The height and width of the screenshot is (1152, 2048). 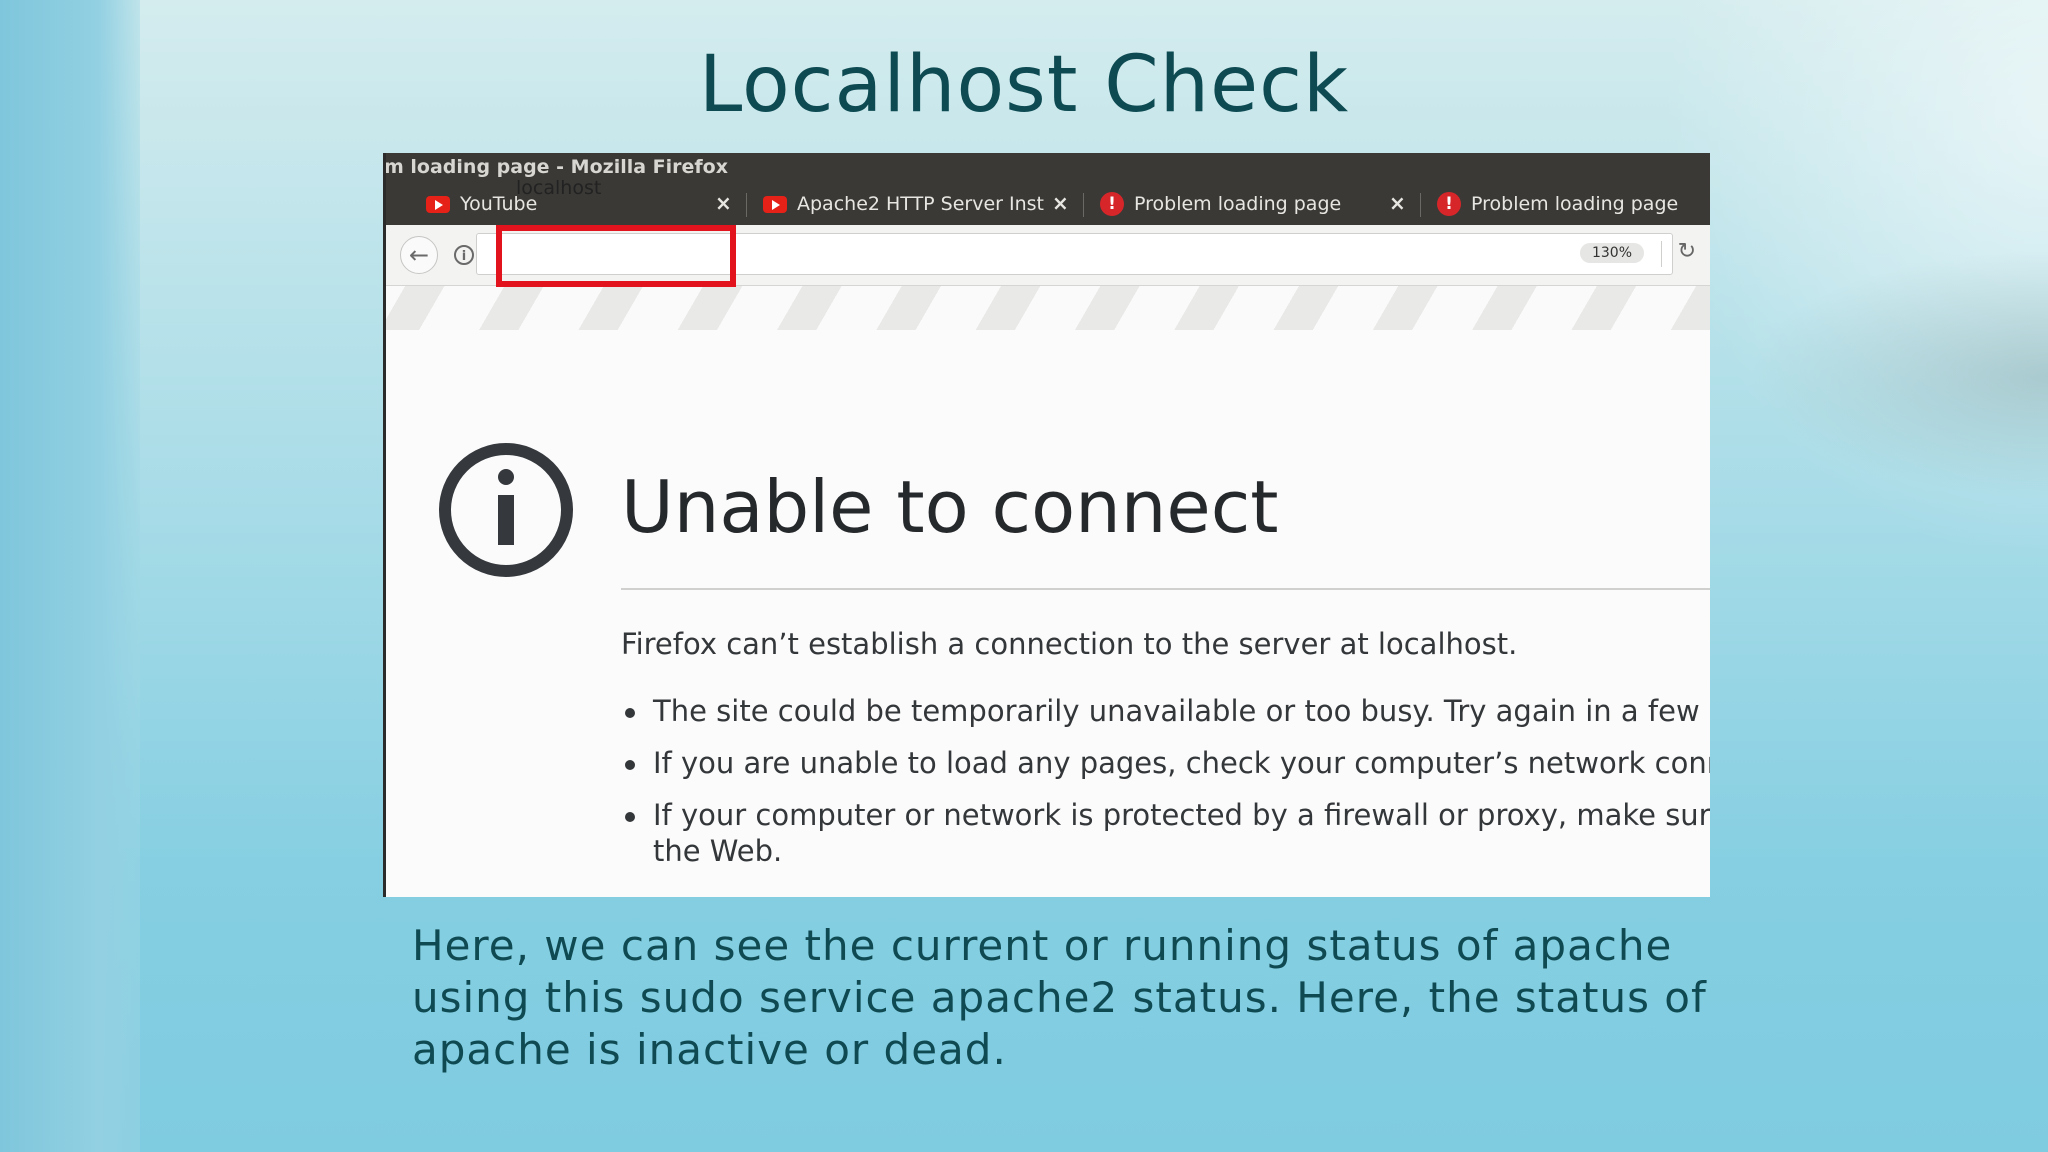 I want to click on info-icon: i, so click(x=464, y=255).